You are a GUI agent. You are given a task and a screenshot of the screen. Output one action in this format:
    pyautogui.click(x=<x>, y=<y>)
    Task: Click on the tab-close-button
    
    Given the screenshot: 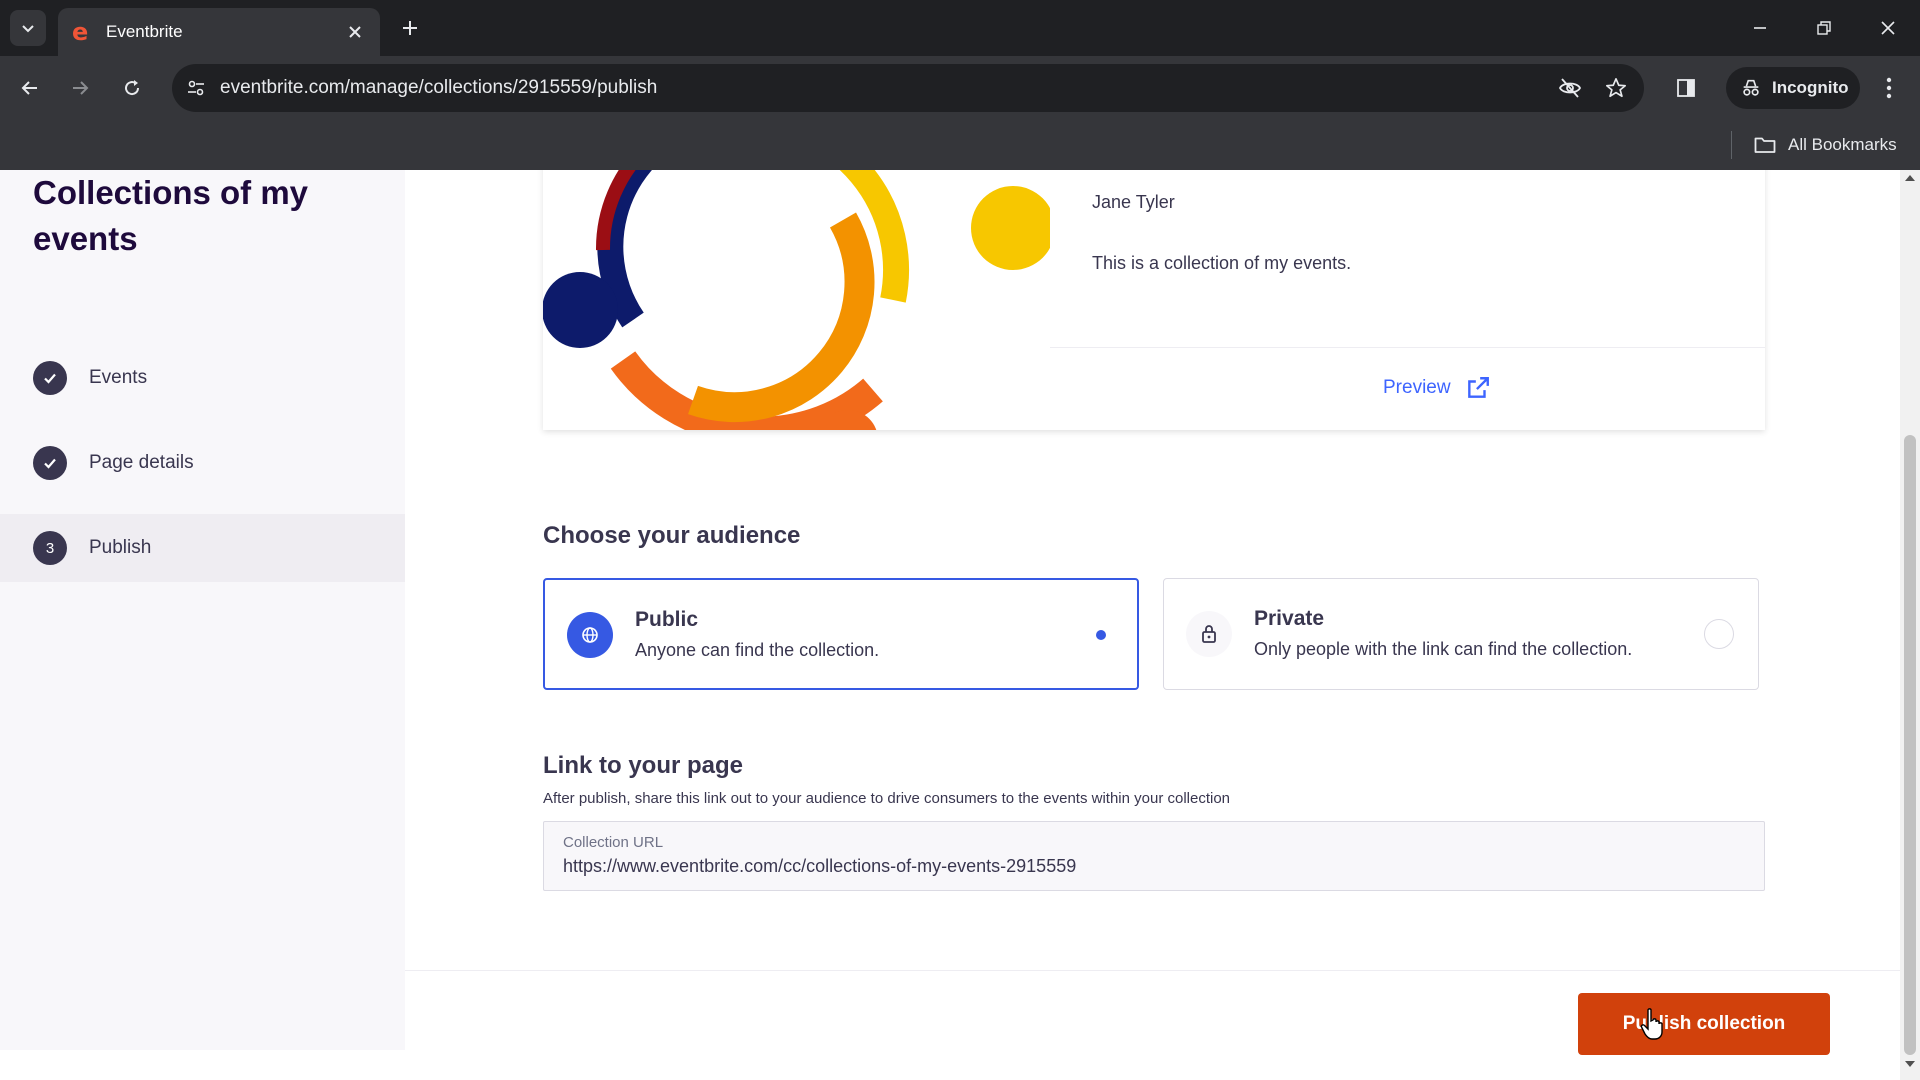 What is the action you would take?
    pyautogui.click(x=355, y=32)
    